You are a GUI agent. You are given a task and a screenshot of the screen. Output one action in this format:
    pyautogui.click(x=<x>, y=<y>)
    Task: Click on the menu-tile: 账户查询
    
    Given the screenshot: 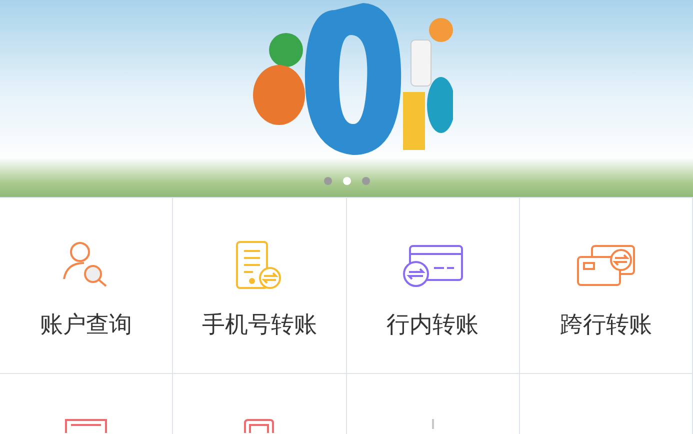 What is the action you would take?
    pyautogui.click(x=87, y=286)
    